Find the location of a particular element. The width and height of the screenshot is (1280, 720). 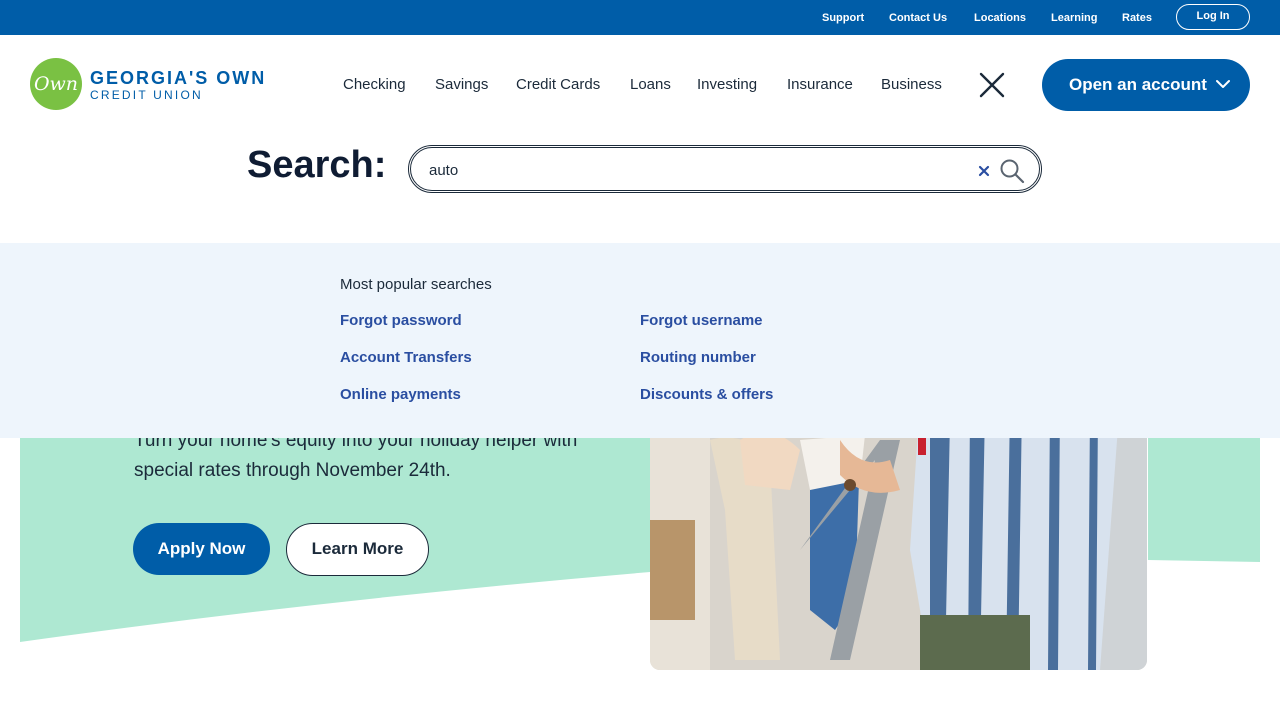

popular-searches-heading: Most popular searches is located at coordinates (416, 284).